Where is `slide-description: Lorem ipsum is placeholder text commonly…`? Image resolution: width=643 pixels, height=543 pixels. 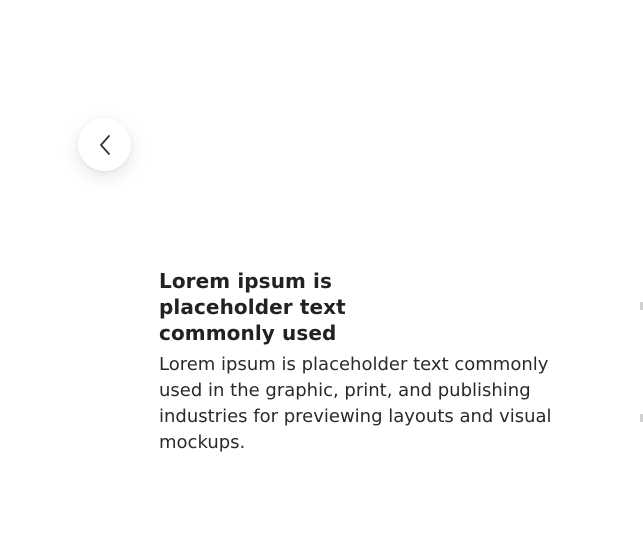
slide-description: Lorem ipsum is placeholder text commonly… is located at coordinates (355, 403).